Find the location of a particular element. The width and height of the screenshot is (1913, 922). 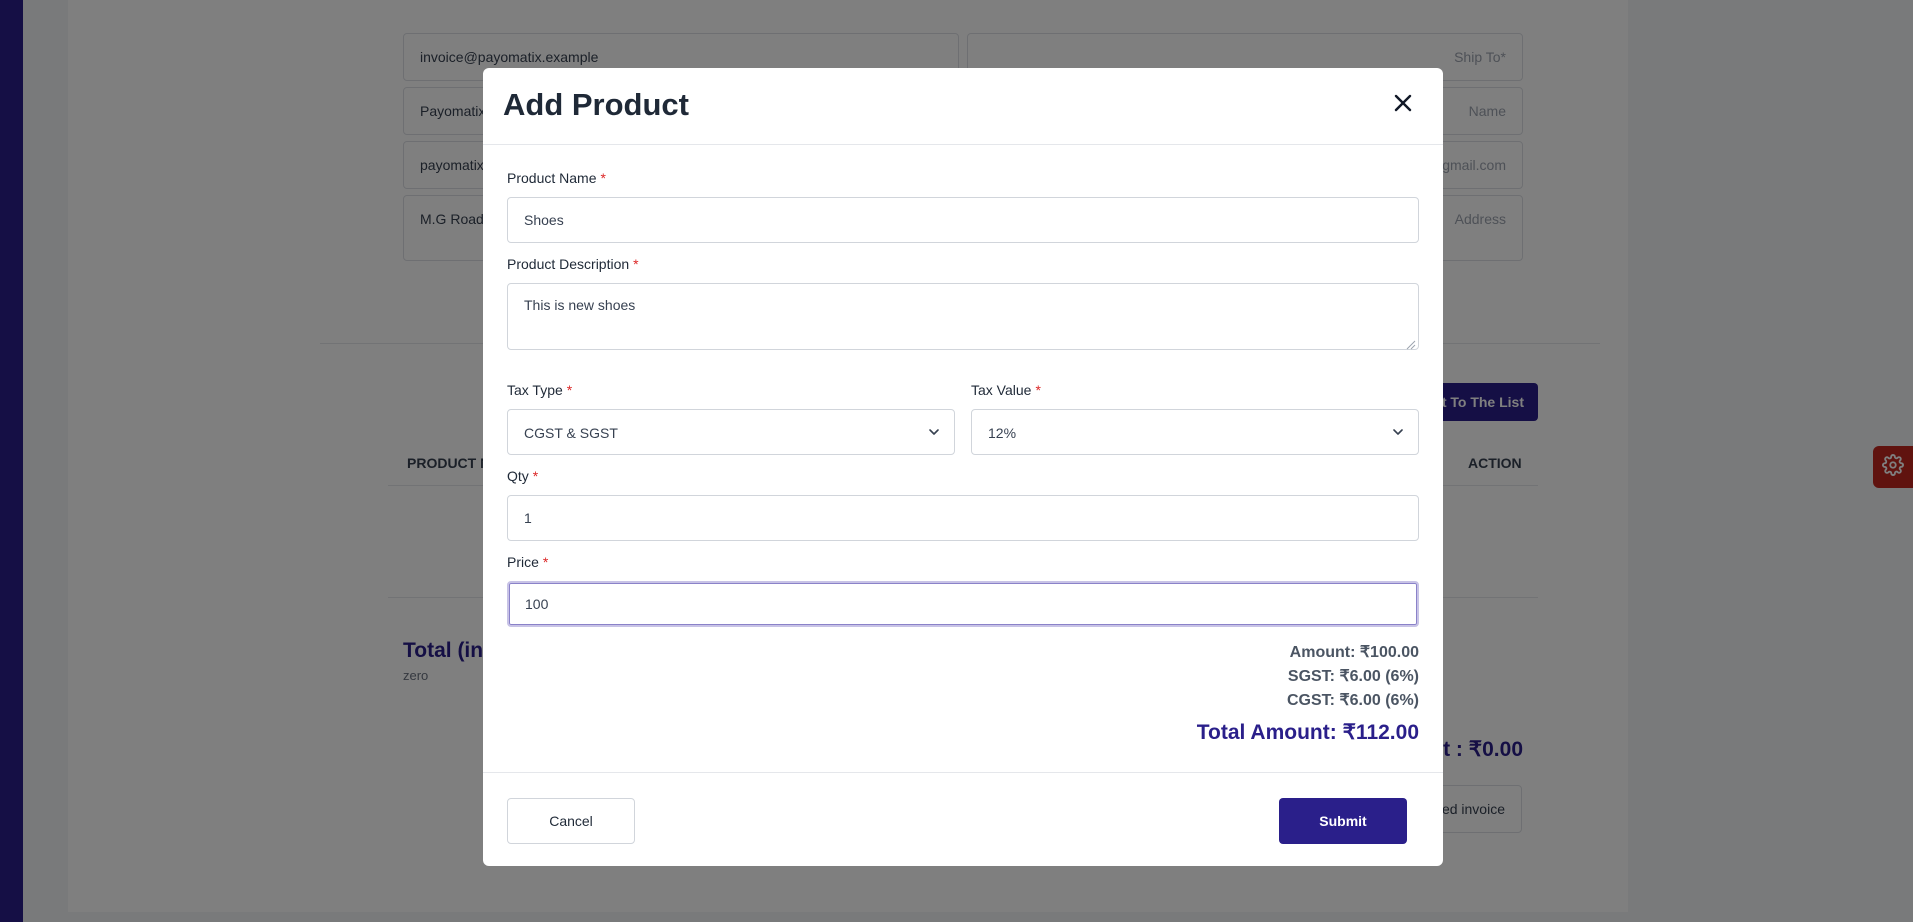

resize-handle-icon is located at coordinates (1411, 343).